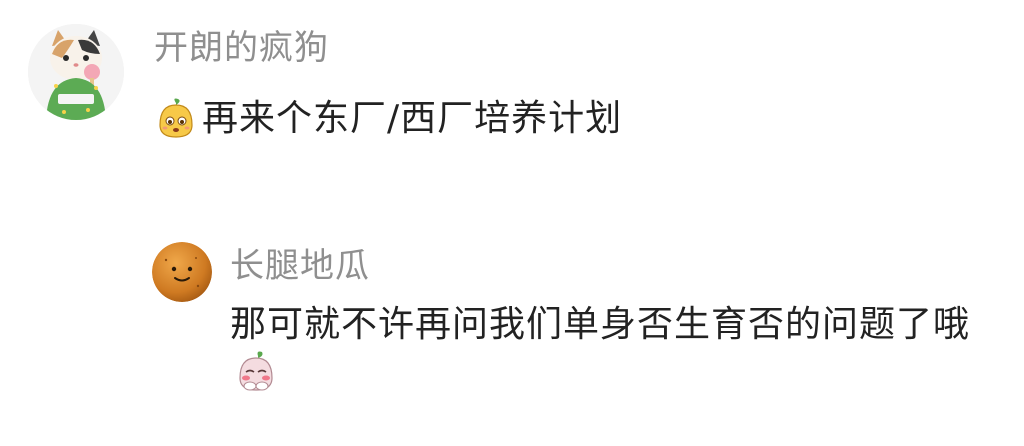 This screenshot has height=446, width=1024. What do you see at coordinates (610, 266) in the screenshot?
I see `username: 长腿地瓜` at bounding box center [610, 266].